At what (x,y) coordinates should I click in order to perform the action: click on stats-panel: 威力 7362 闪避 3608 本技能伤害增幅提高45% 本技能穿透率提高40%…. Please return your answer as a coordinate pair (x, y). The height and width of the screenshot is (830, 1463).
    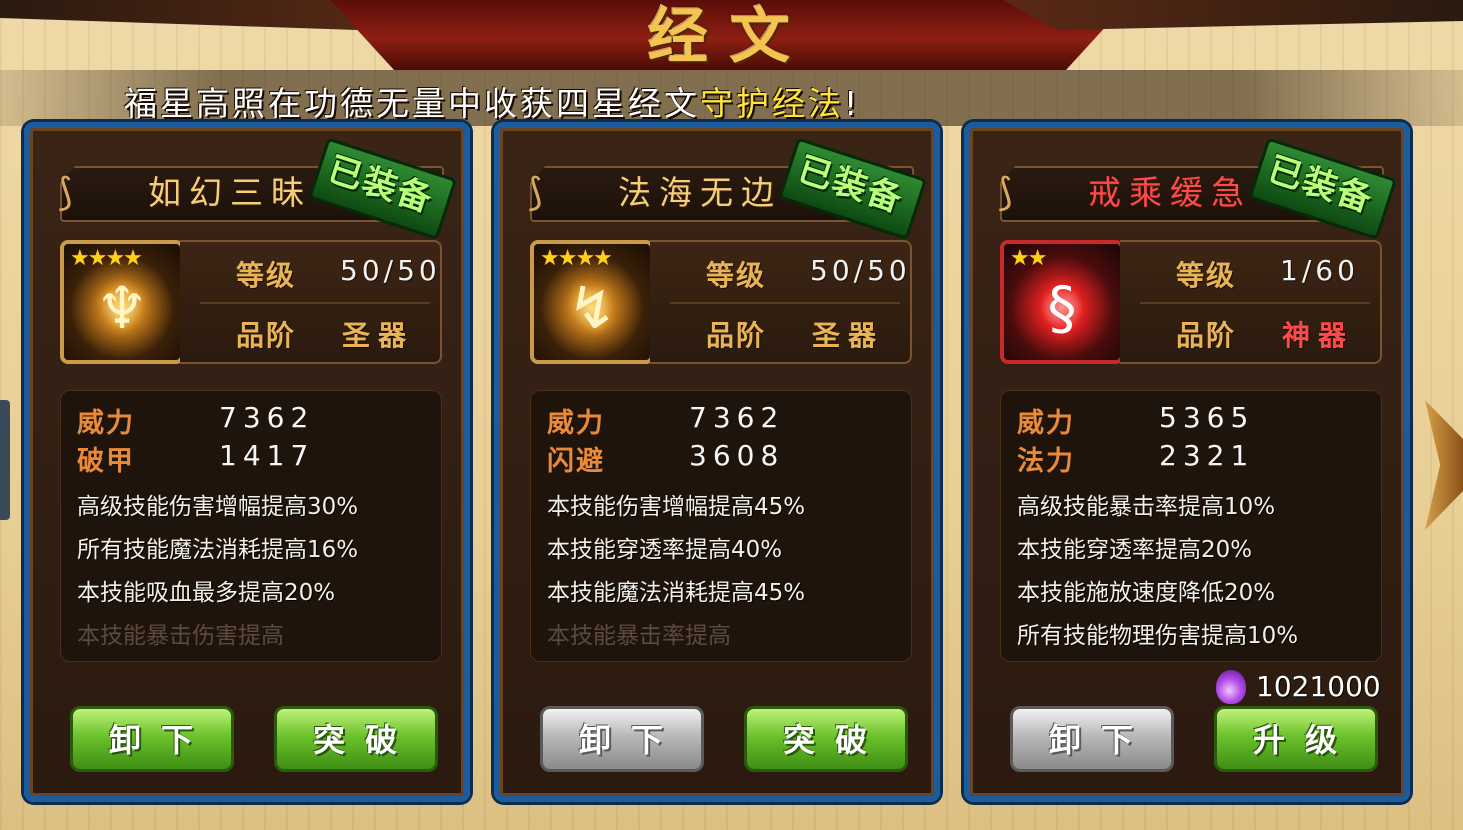
    Looking at the image, I should click on (721, 526).